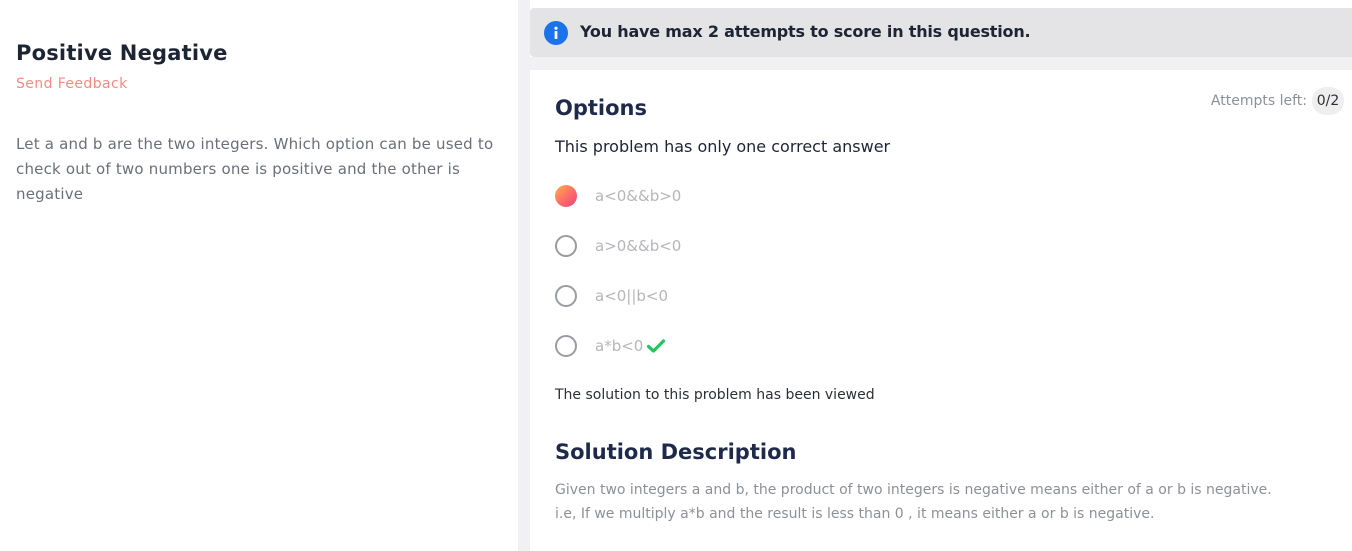  I want to click on problem-title: Positive Negative, so click(122, 53).